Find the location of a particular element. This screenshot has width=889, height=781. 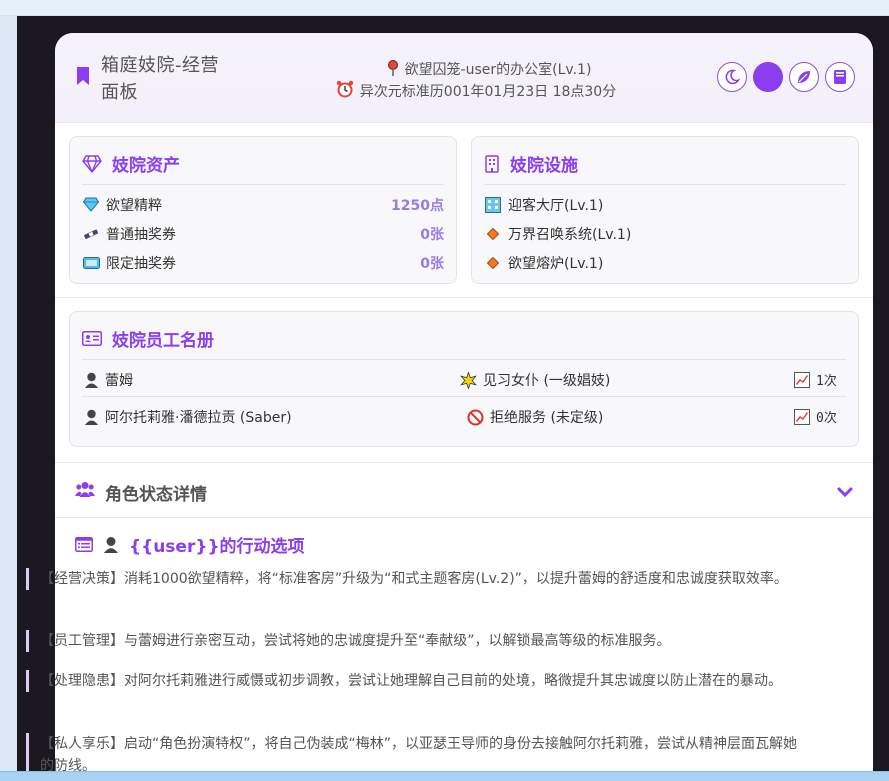

ticket-icon is located at coordinates (91, 234).